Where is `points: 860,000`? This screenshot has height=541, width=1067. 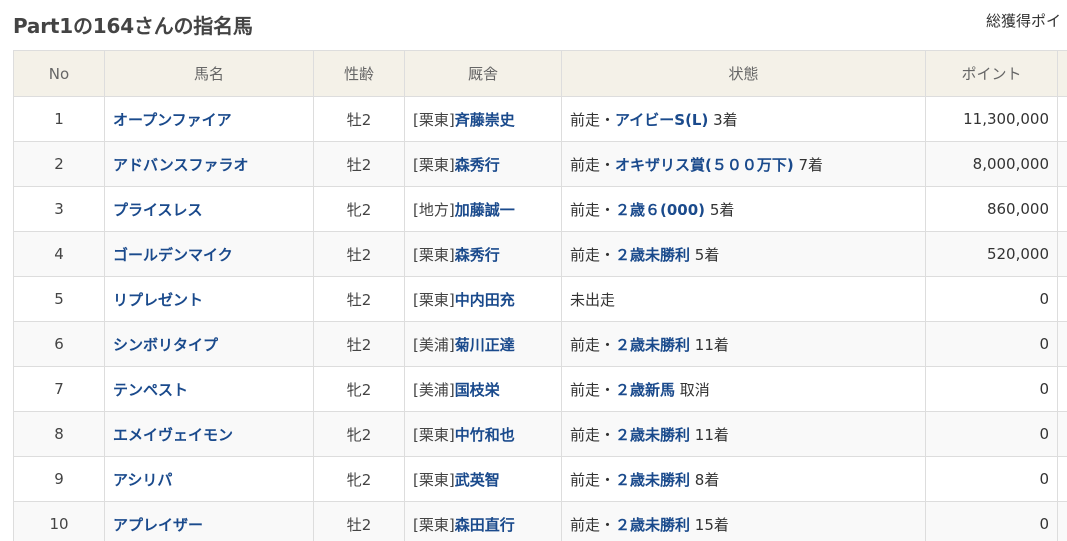 points: 860,000 is located at coordinates (991, 209).